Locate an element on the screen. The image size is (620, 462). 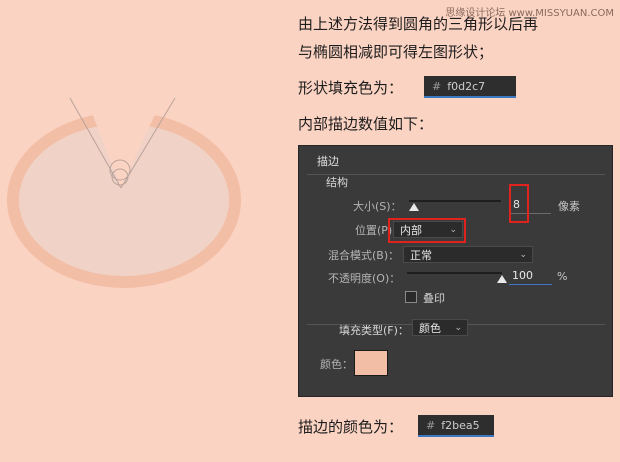
size-slider is located at coordinates (455, 201).